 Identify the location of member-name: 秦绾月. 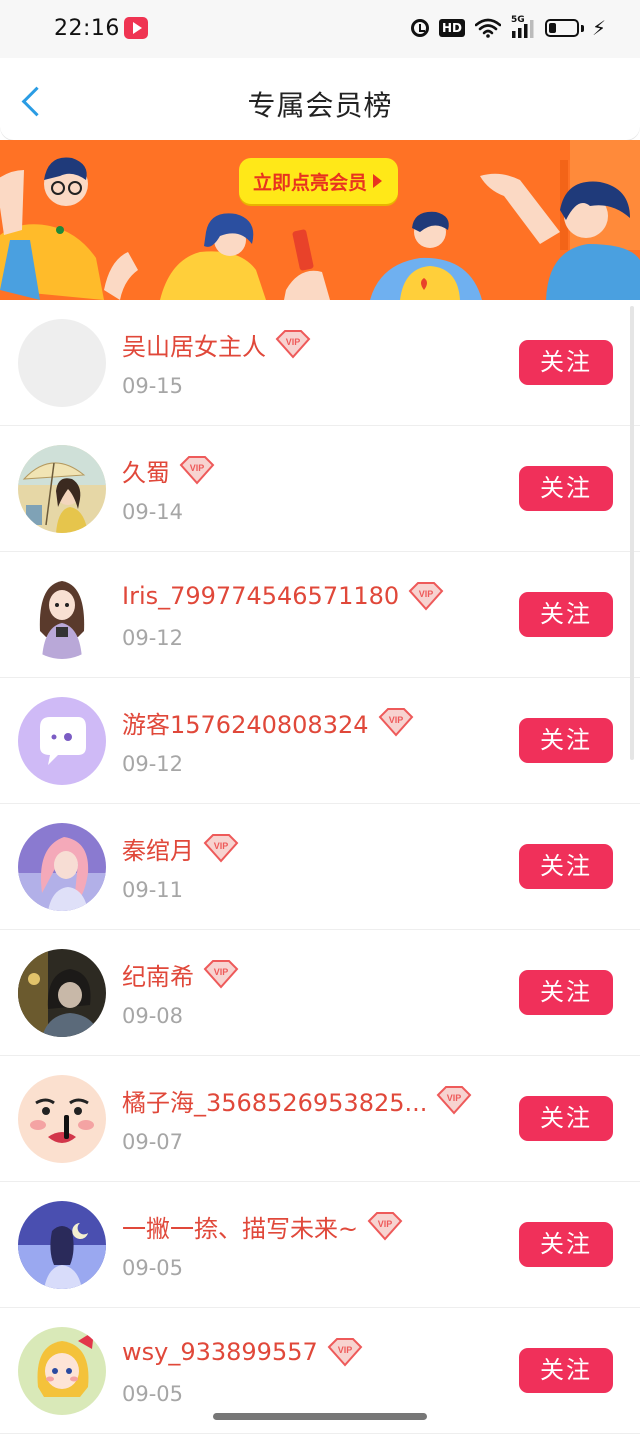
(158, 850).